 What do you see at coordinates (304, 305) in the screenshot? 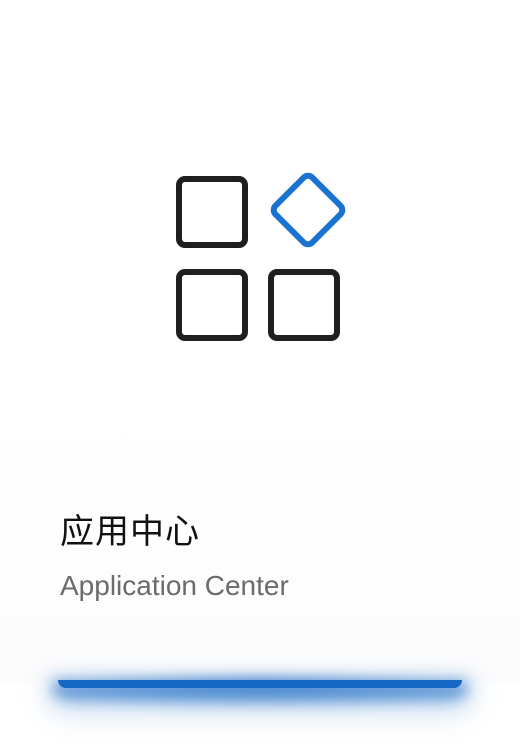
I see `grid-square-bottom-right` at bounding box center [304, 305].